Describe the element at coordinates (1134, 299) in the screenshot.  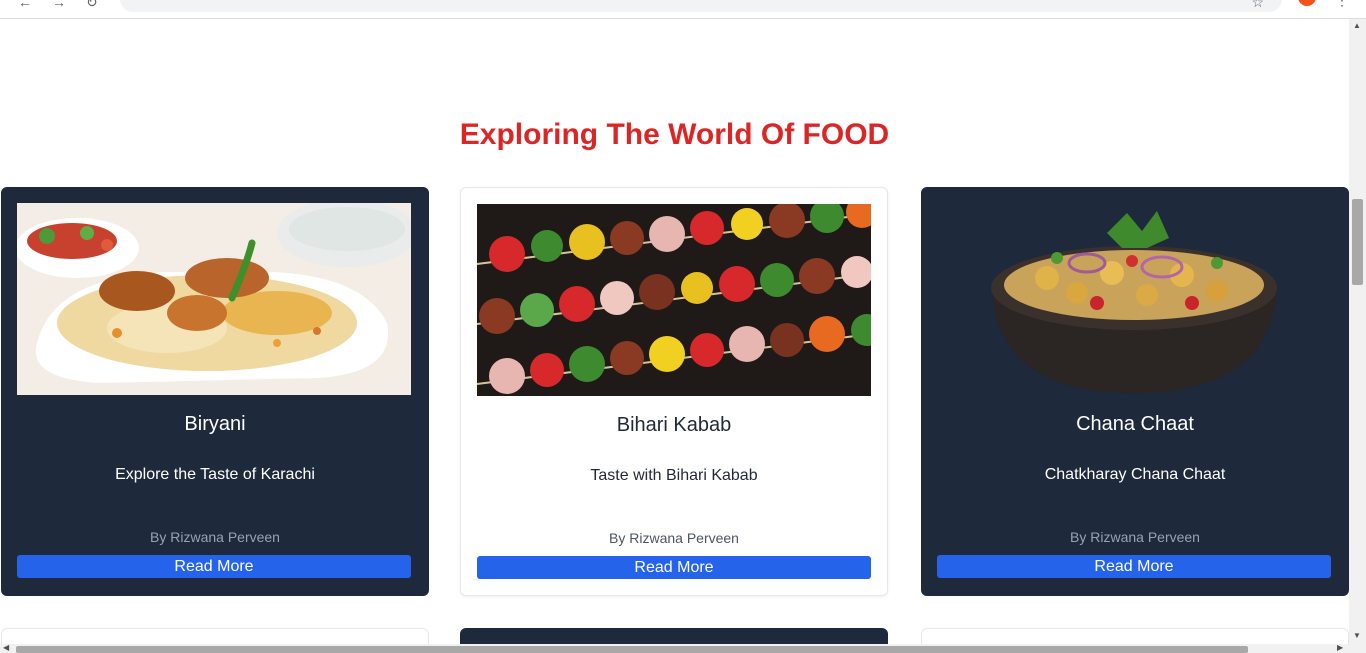
I see `chana-chaat-photo` at that location.